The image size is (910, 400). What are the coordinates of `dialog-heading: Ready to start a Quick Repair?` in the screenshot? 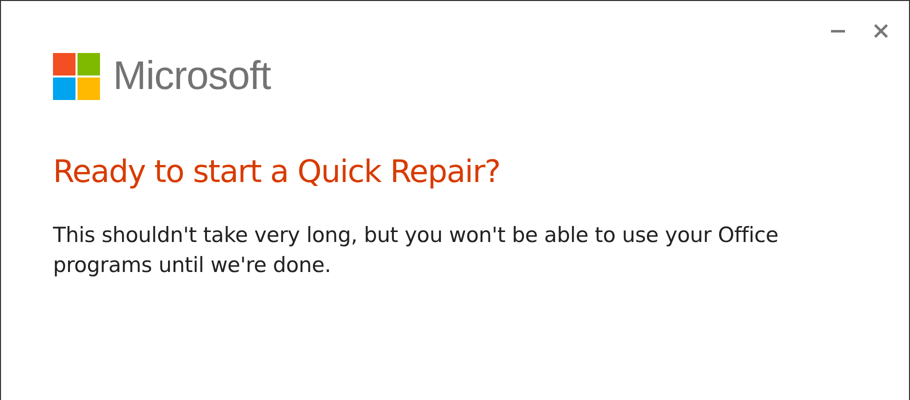 It's located at (277, 172).